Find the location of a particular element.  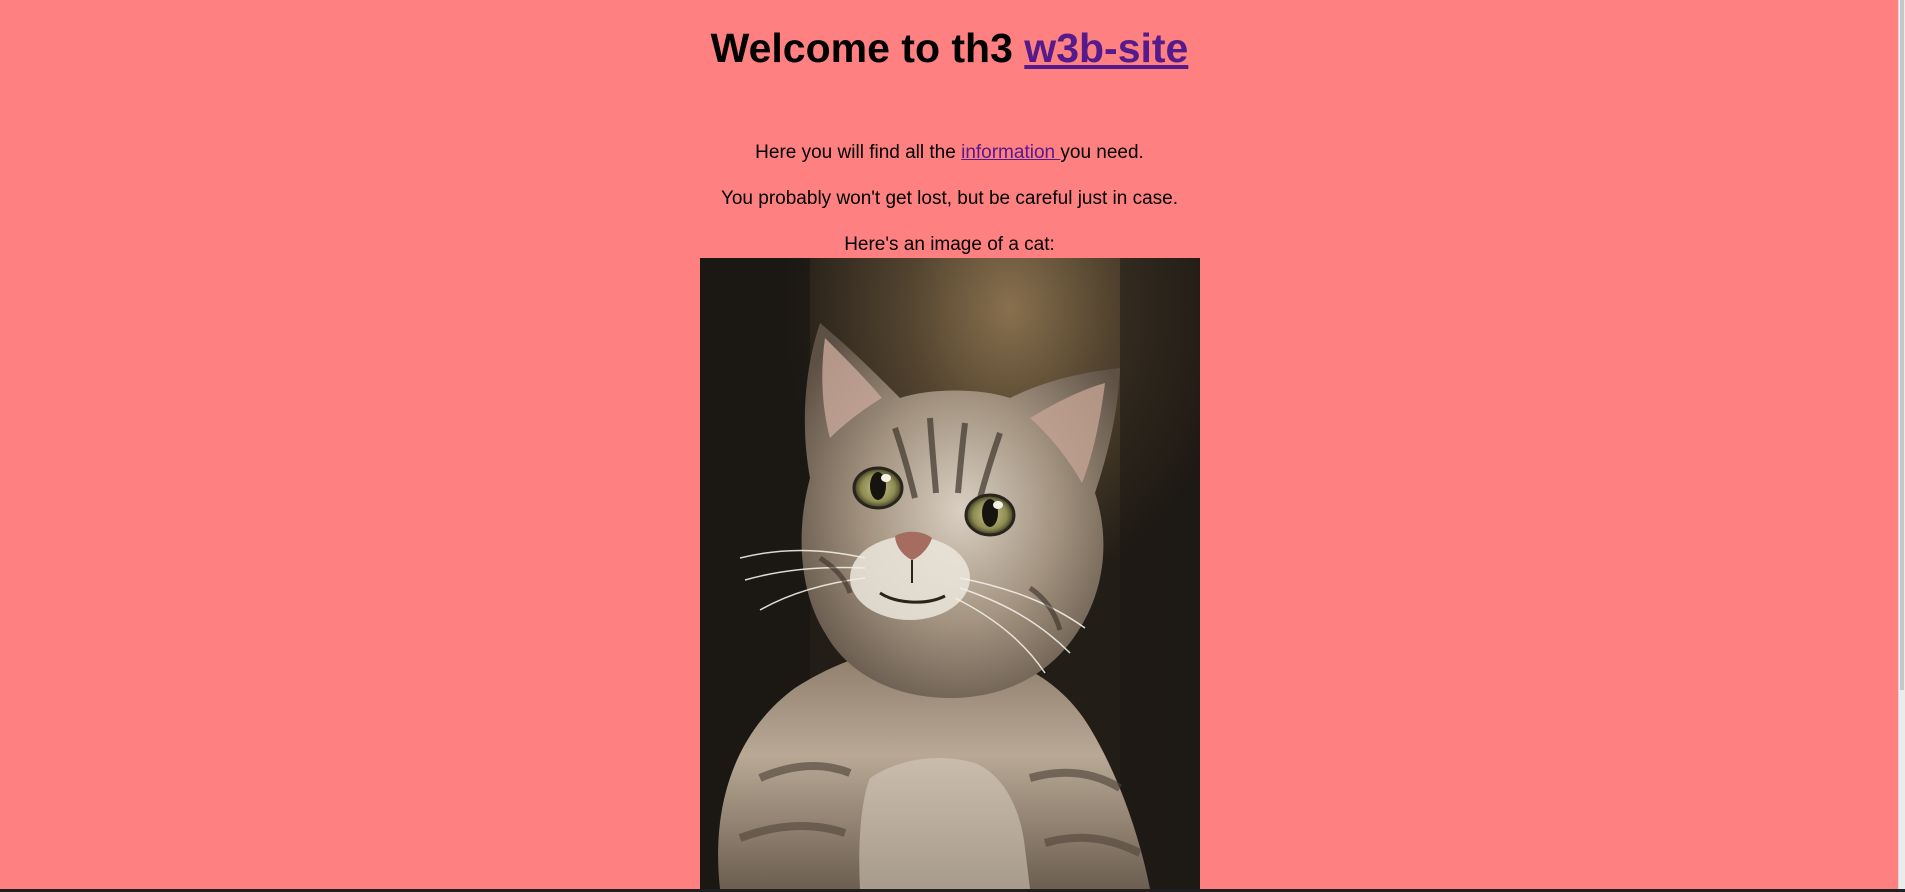

intro-line-1-after: you need. is located at coordinates (1102, 152).